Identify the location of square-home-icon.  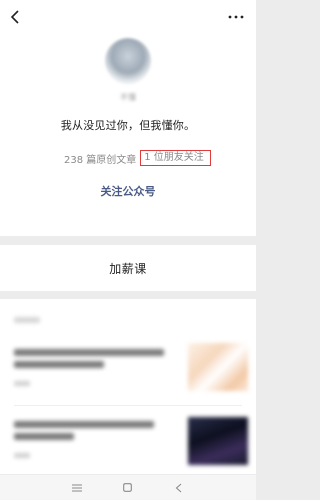
(128, 487).